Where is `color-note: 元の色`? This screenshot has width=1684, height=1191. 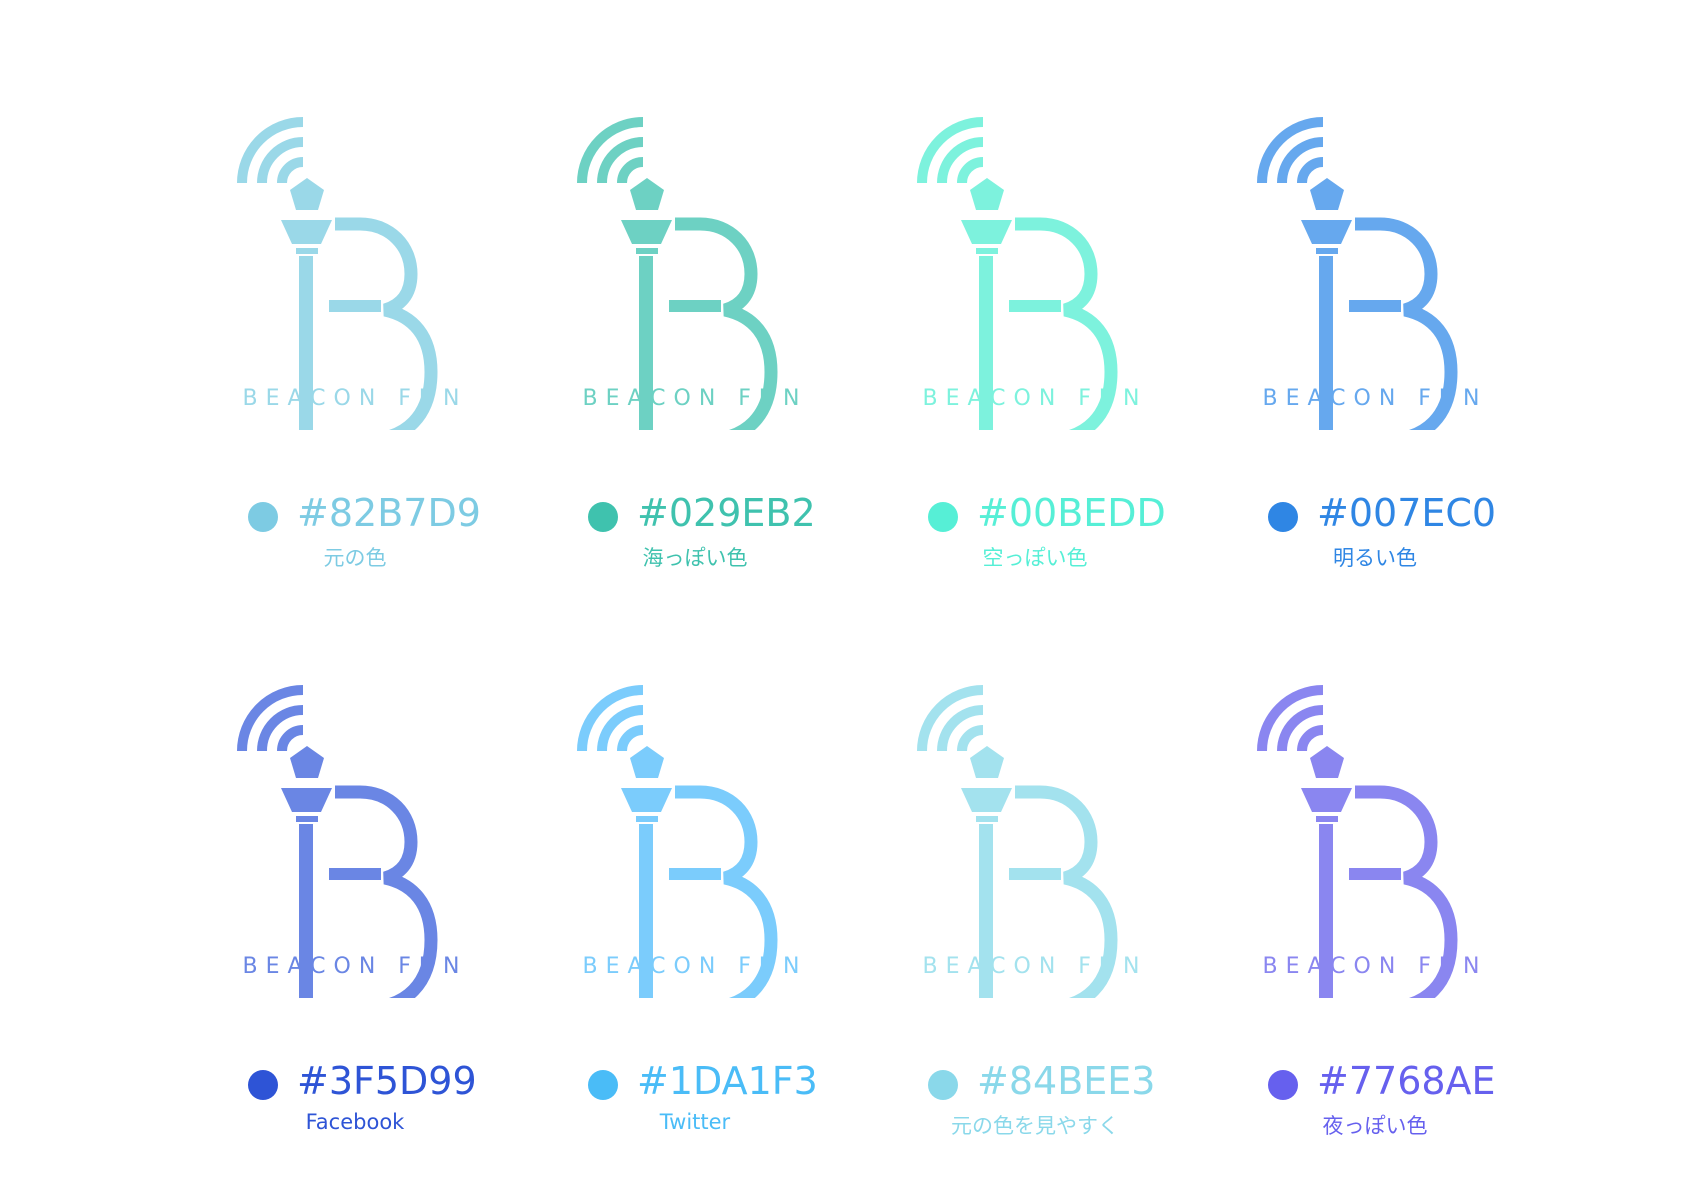 color-note: 元の色 is located at coordinates (355, 558).